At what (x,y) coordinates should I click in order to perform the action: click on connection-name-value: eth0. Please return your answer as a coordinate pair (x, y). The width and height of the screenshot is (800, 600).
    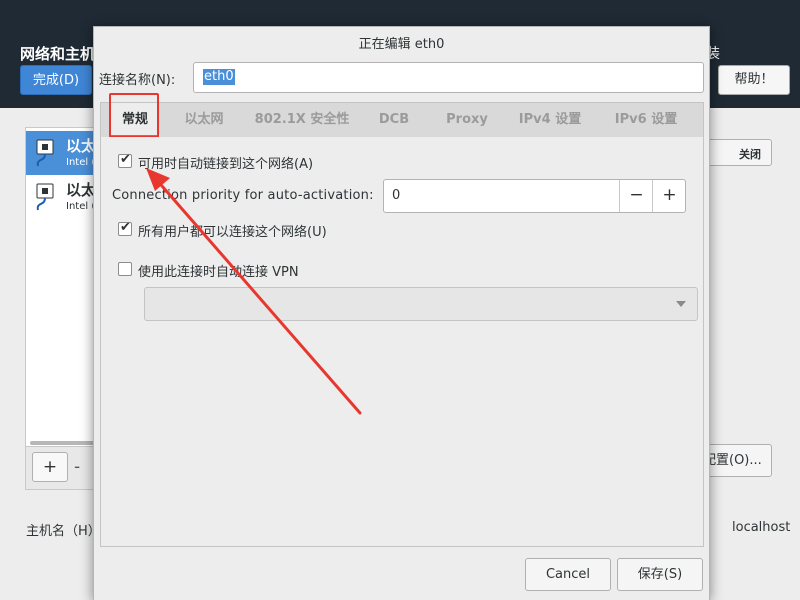
    Looking at the image, I should click on (219, 77).